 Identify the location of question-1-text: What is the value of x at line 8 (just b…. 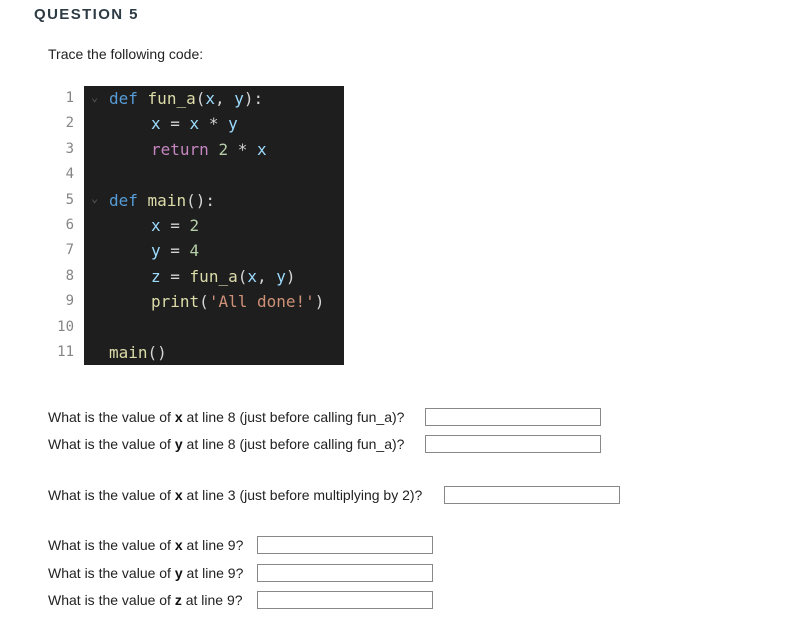
(226, 417).